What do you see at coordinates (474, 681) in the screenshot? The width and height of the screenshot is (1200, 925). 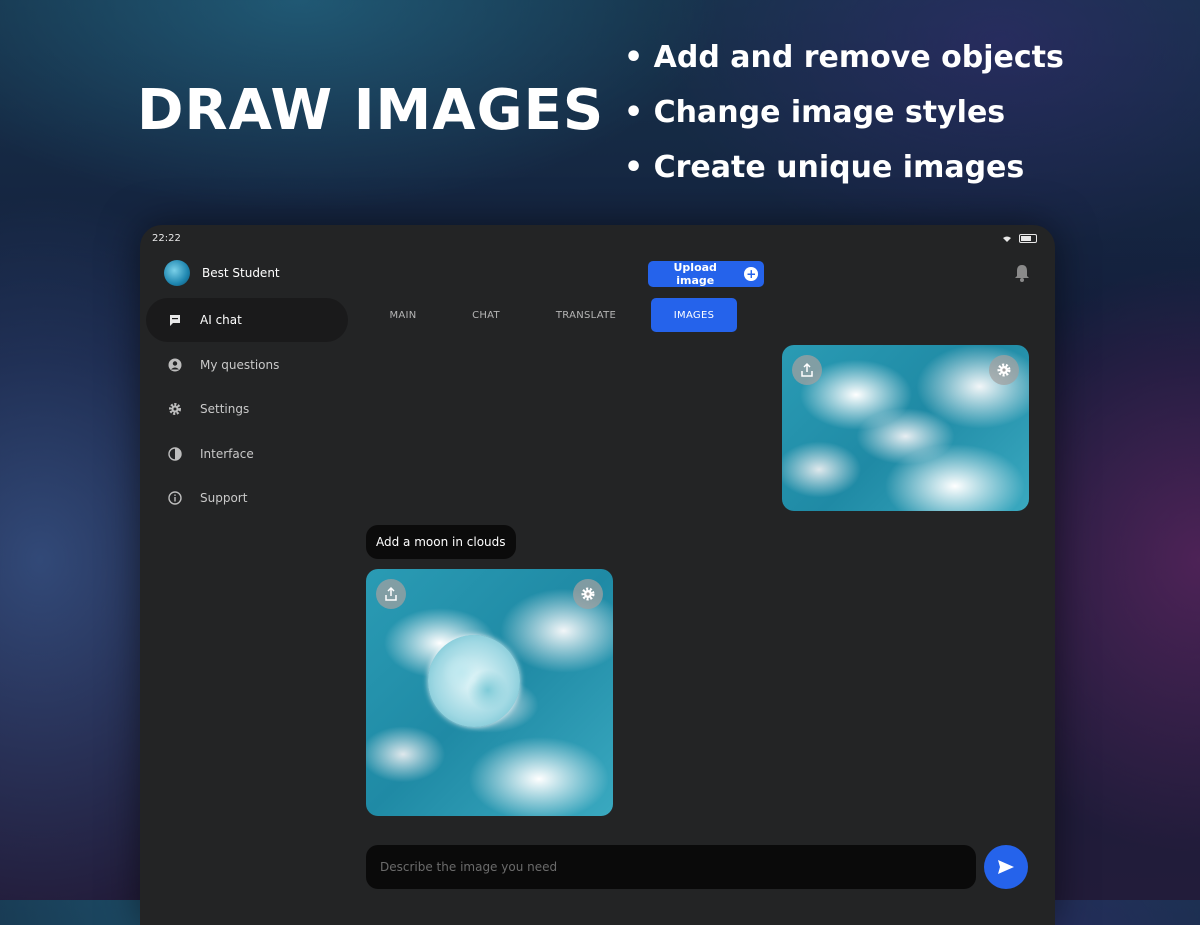 I see `moon-image` at bounding box center [474, 681].